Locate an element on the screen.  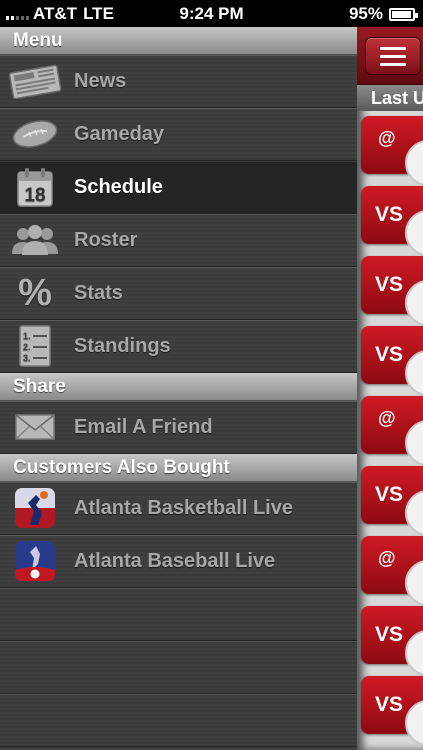
menu-item-atlanta-baseball-live: Atlanta Baseball Live is located at coordinates (178, 561).